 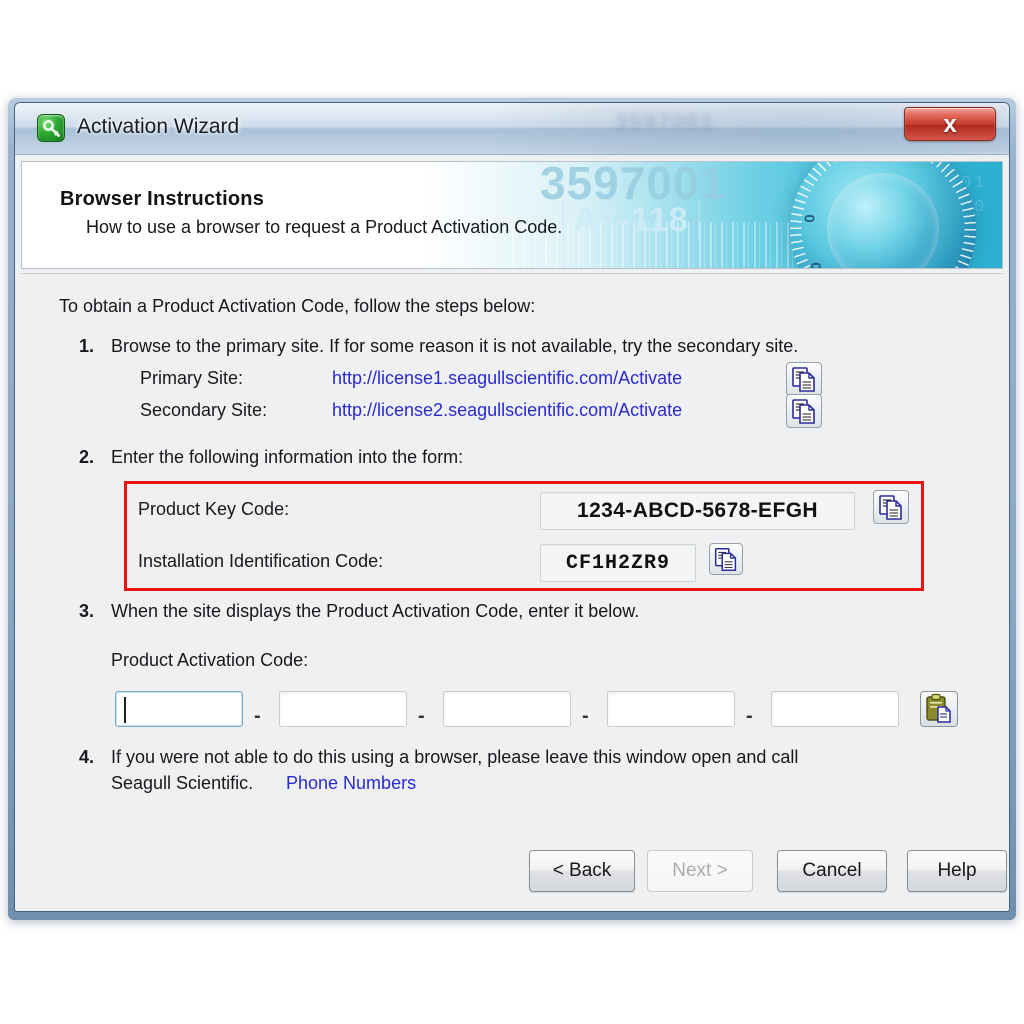 I want to click on help-button: Help, so click(x=957, y=871).